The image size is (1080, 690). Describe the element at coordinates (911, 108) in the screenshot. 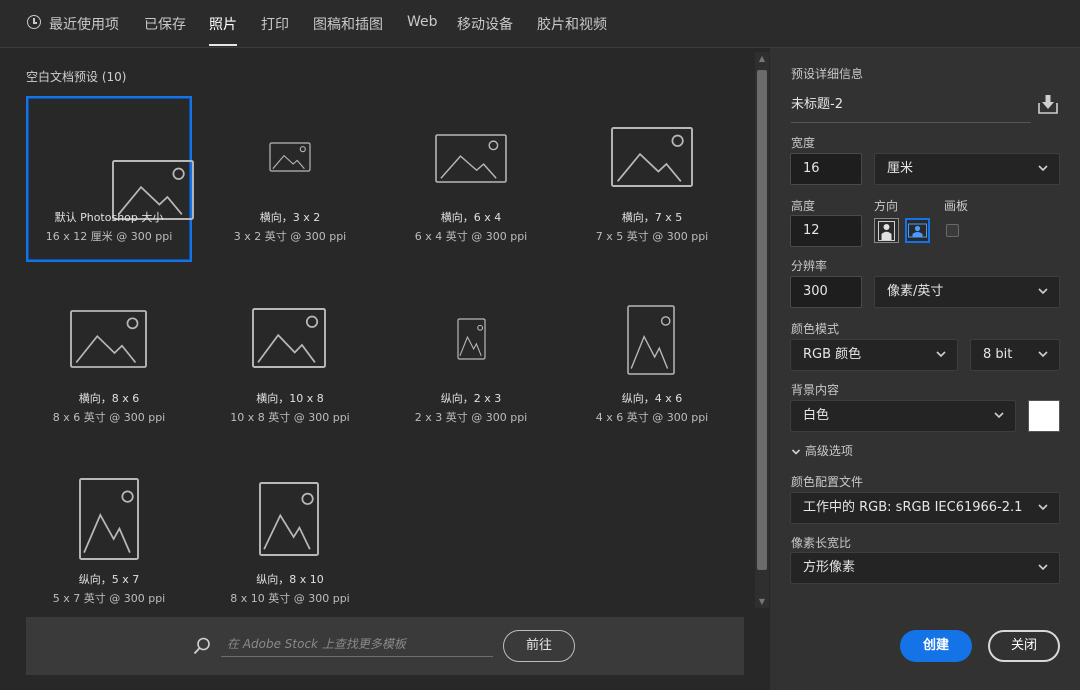

I see `document-name-field: 未标题-2` at that location.